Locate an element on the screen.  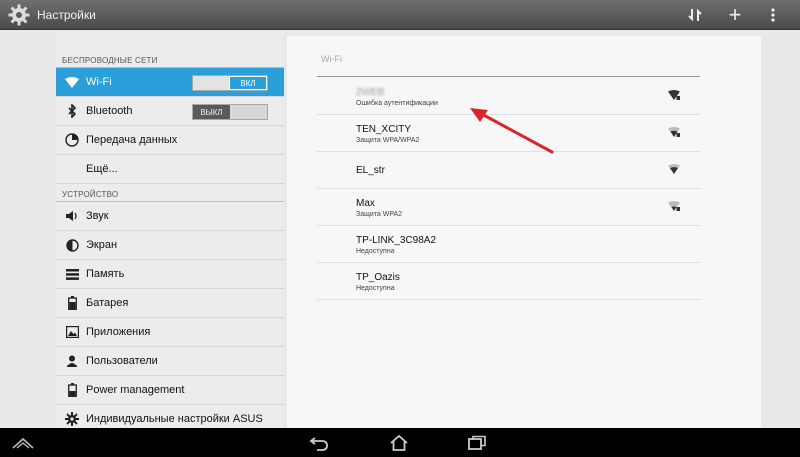
sidebar-item-label: Приложения is located at coordinates (118, 332).